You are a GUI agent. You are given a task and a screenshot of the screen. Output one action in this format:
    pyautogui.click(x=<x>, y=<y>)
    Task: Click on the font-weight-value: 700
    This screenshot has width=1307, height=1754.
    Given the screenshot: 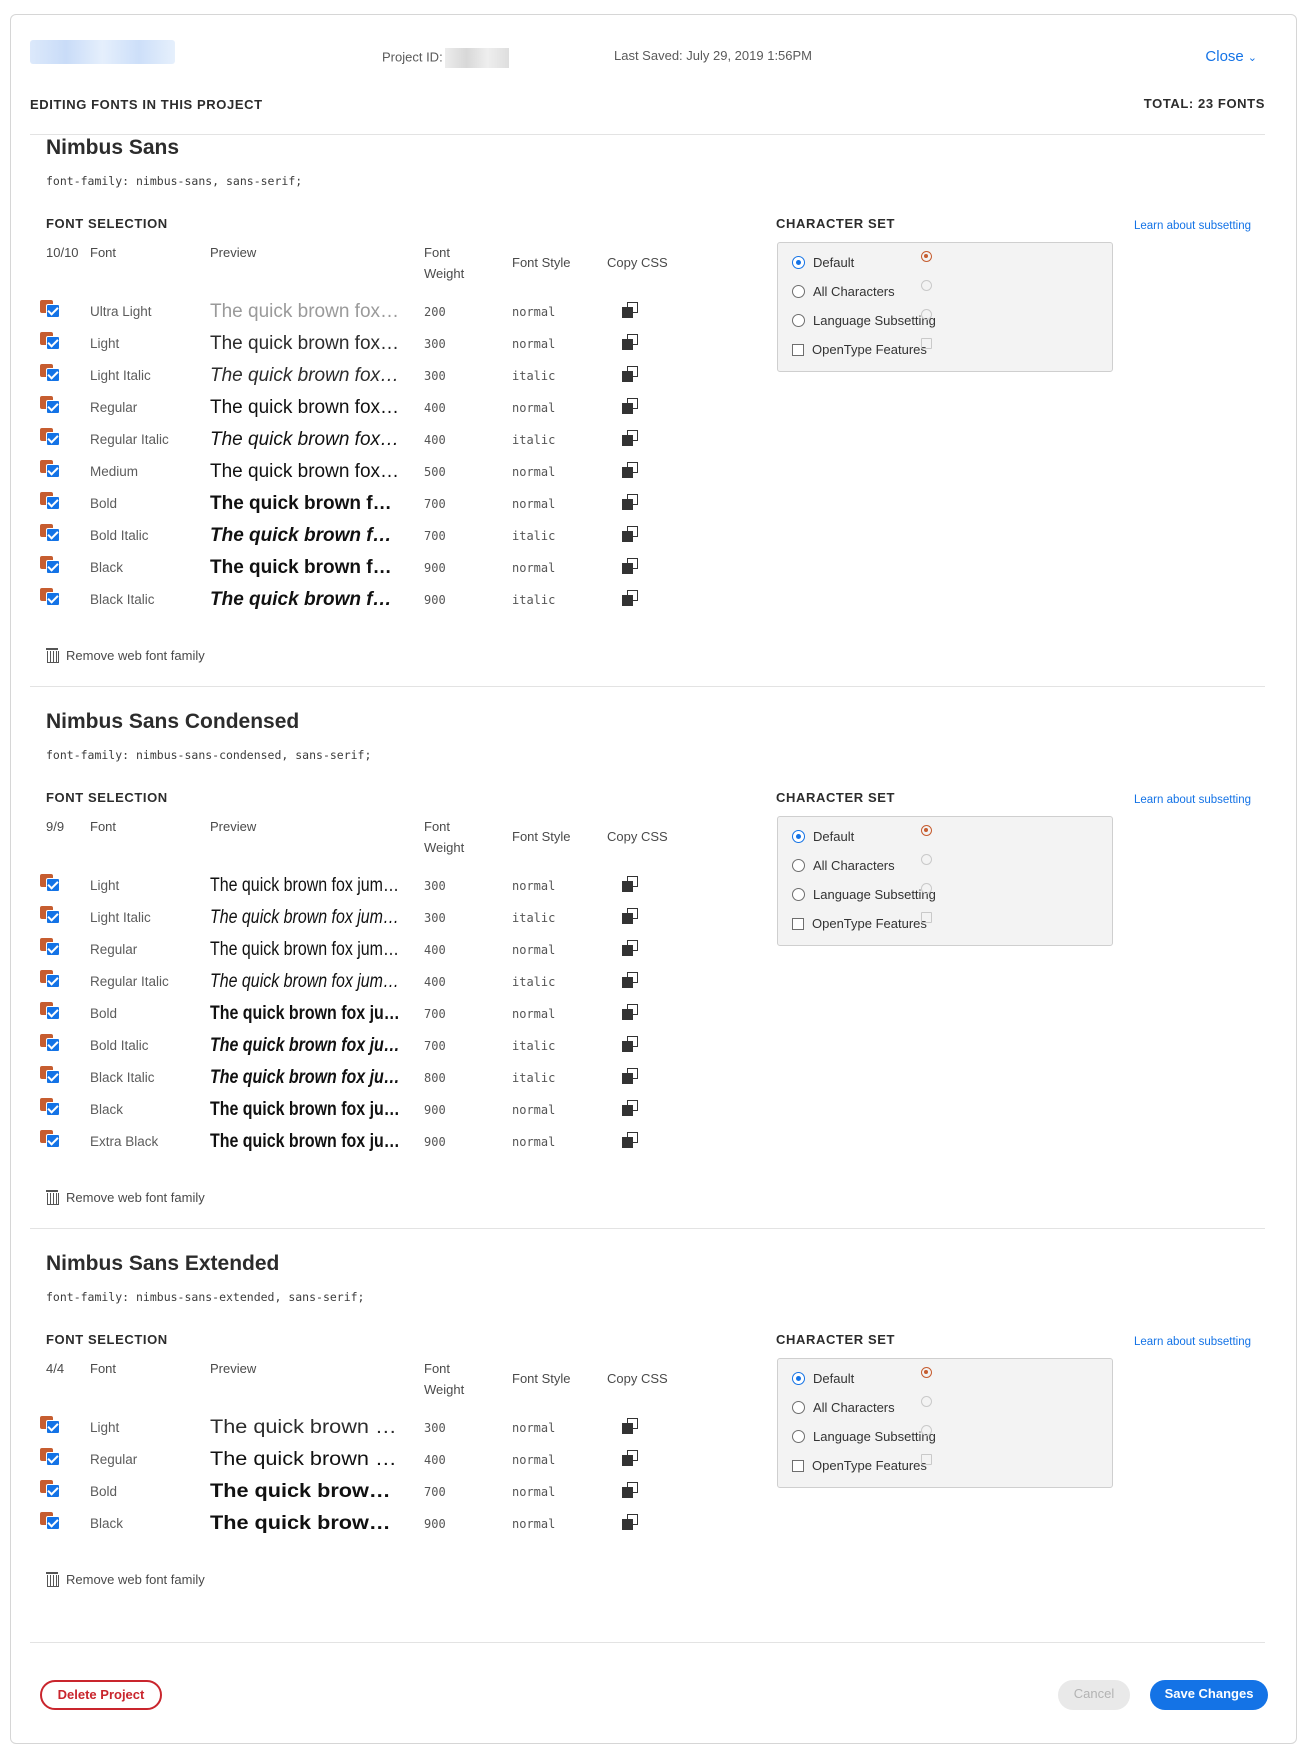 What is the action you would take?
    pyautogui.click(x=435, y=504)
    